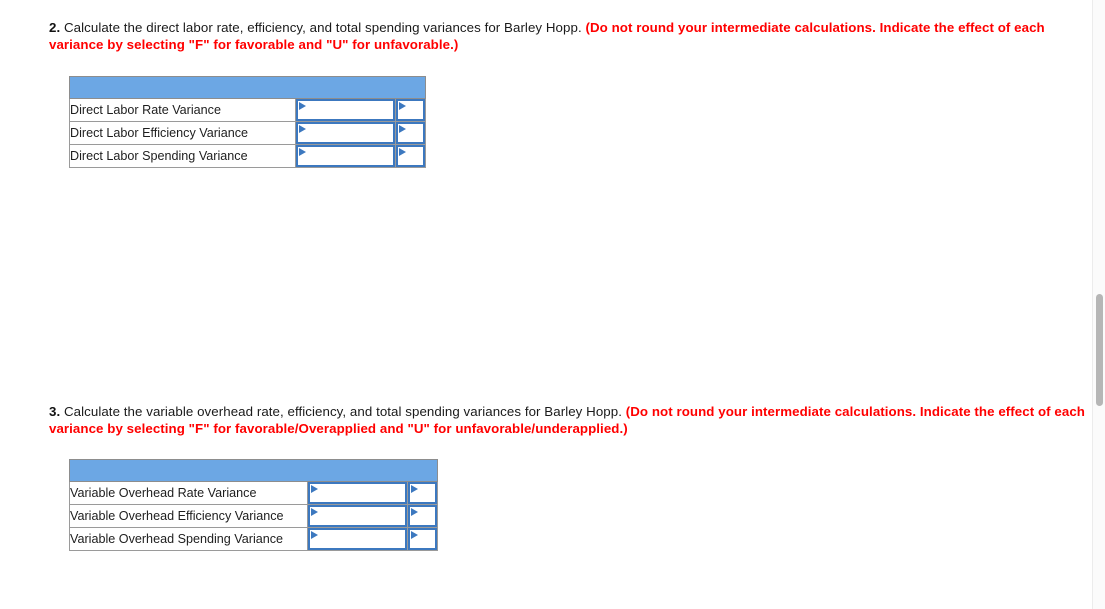 This screenshot has width=1105, height=609. I want to click on table-row: Variable Overhead Efficiency Variance, so click(253, 516).